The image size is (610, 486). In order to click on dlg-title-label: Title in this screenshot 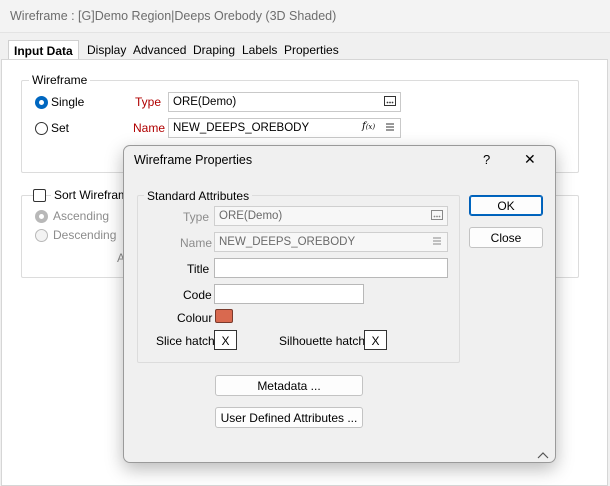, I will do `click(198, 269)`.